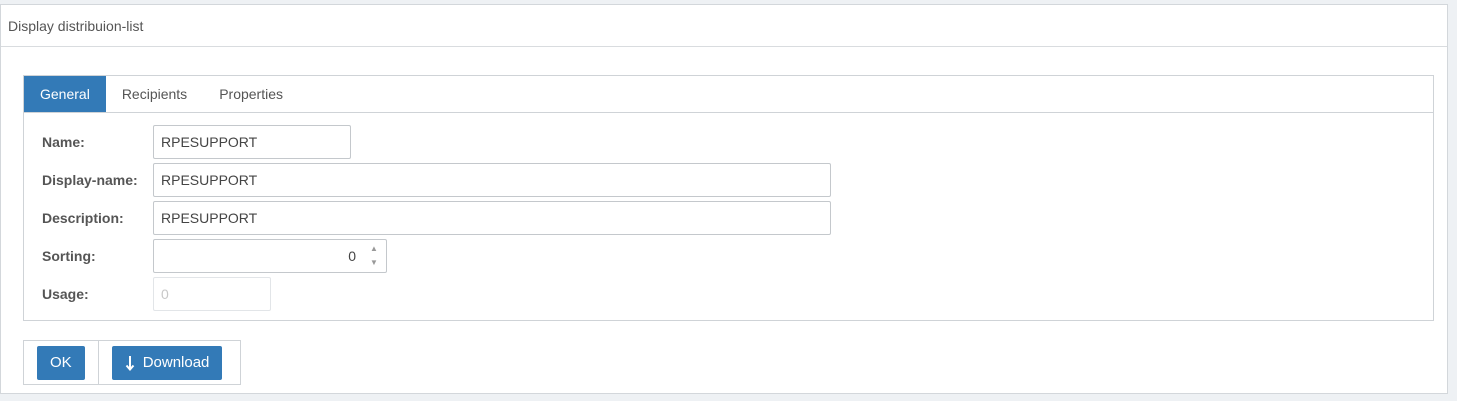 The image size is (1457, 401). I want to click on sorting-spinner: ▲ ▼, so click(374, 256).